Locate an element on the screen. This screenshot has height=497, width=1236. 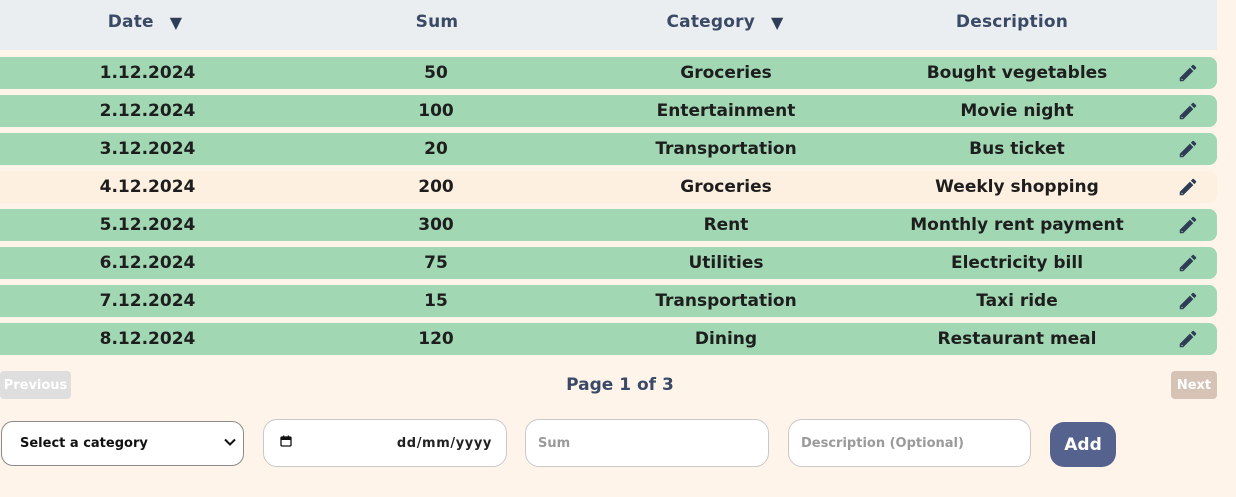
table-row: 5.12.2024 300 Rent Monthly rent payment is located at coordinates (608, 225).